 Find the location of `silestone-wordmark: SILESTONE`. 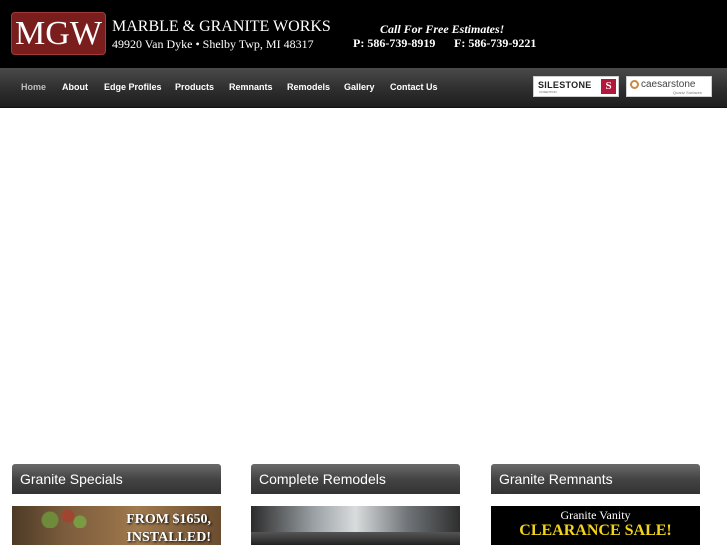

silestone-wordmark: SILESTONE is located at coordinates (565, 85).